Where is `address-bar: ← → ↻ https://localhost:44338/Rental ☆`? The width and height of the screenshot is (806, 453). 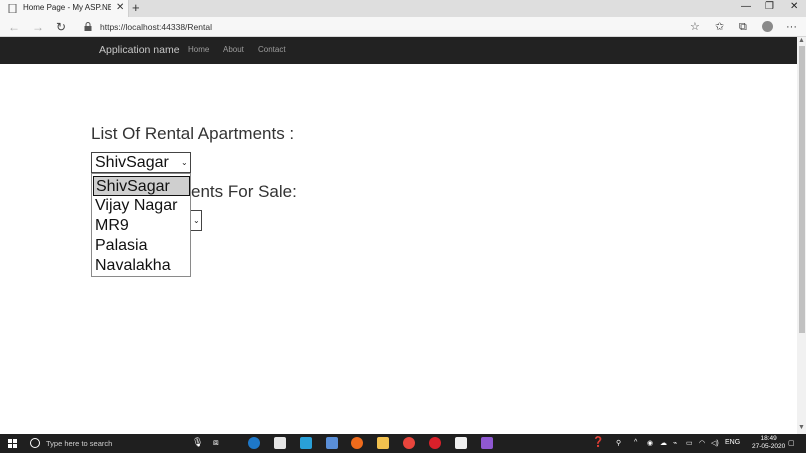
address-bar: ← → ↻ https://localhost:44338/Rental ☆ is located at coordinates (403, 27).